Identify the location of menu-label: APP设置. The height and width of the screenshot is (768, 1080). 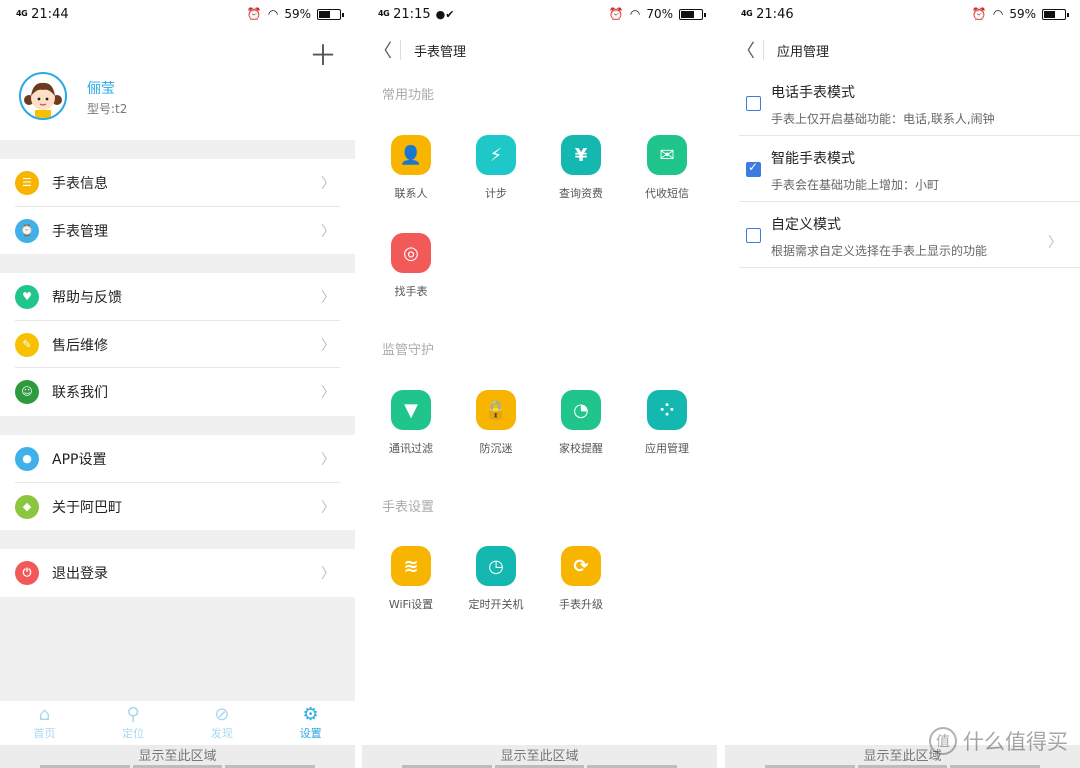
(79, 459).